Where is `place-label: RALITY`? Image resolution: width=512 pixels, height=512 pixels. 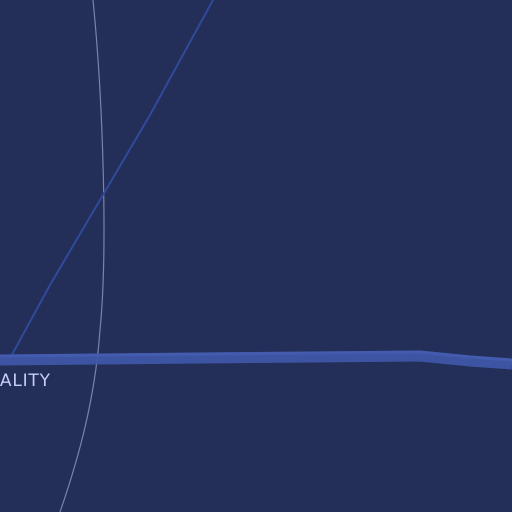
place-label: RALITY is located at coordinates (25, 381).